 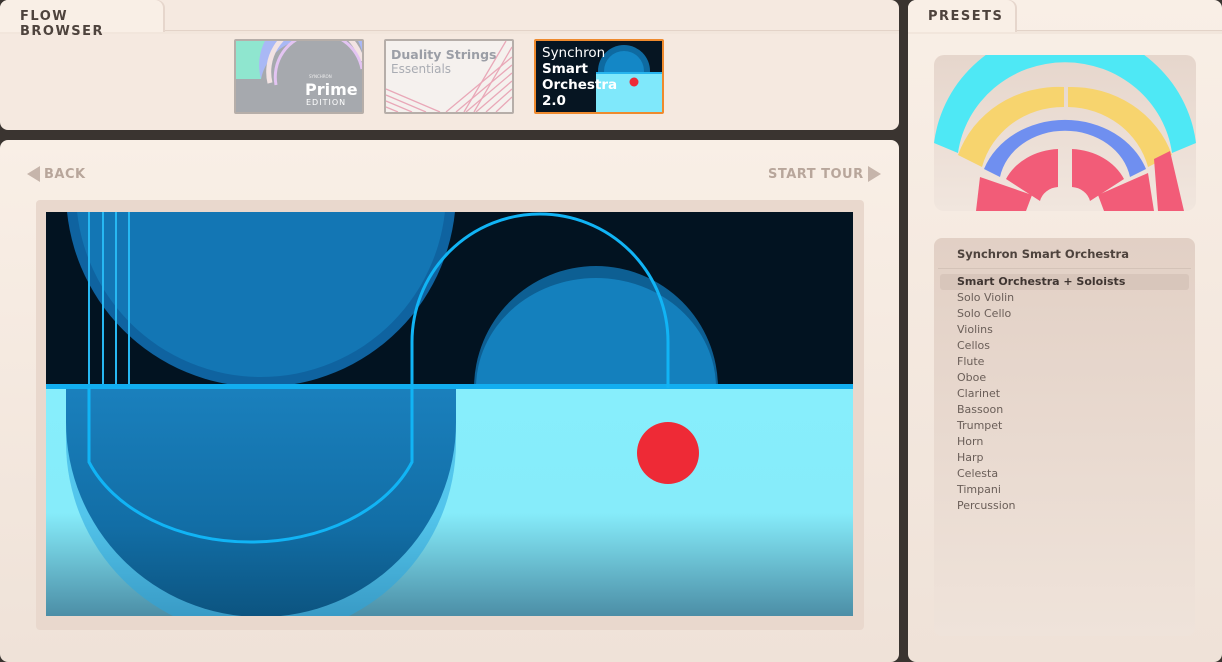 I want to click on start-tour-button: START TOUR, so click(x=824, y=174).